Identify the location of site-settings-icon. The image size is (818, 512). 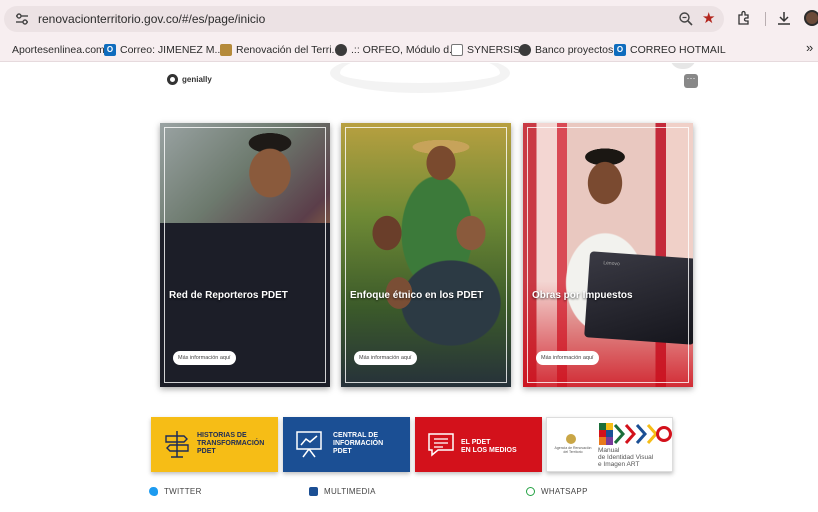
(22, 19).